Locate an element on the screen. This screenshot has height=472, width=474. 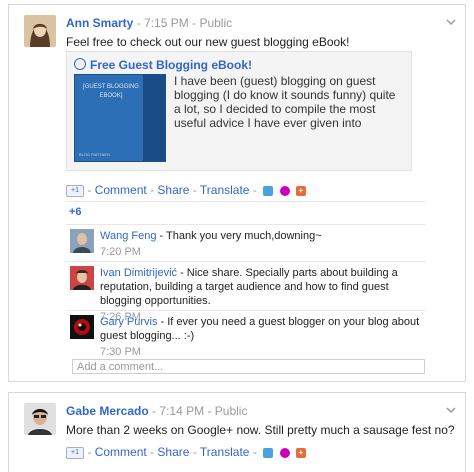
ebook-cover-title: [GUEST BLOGGING EBOOK] is located at coordinates (111, 91).